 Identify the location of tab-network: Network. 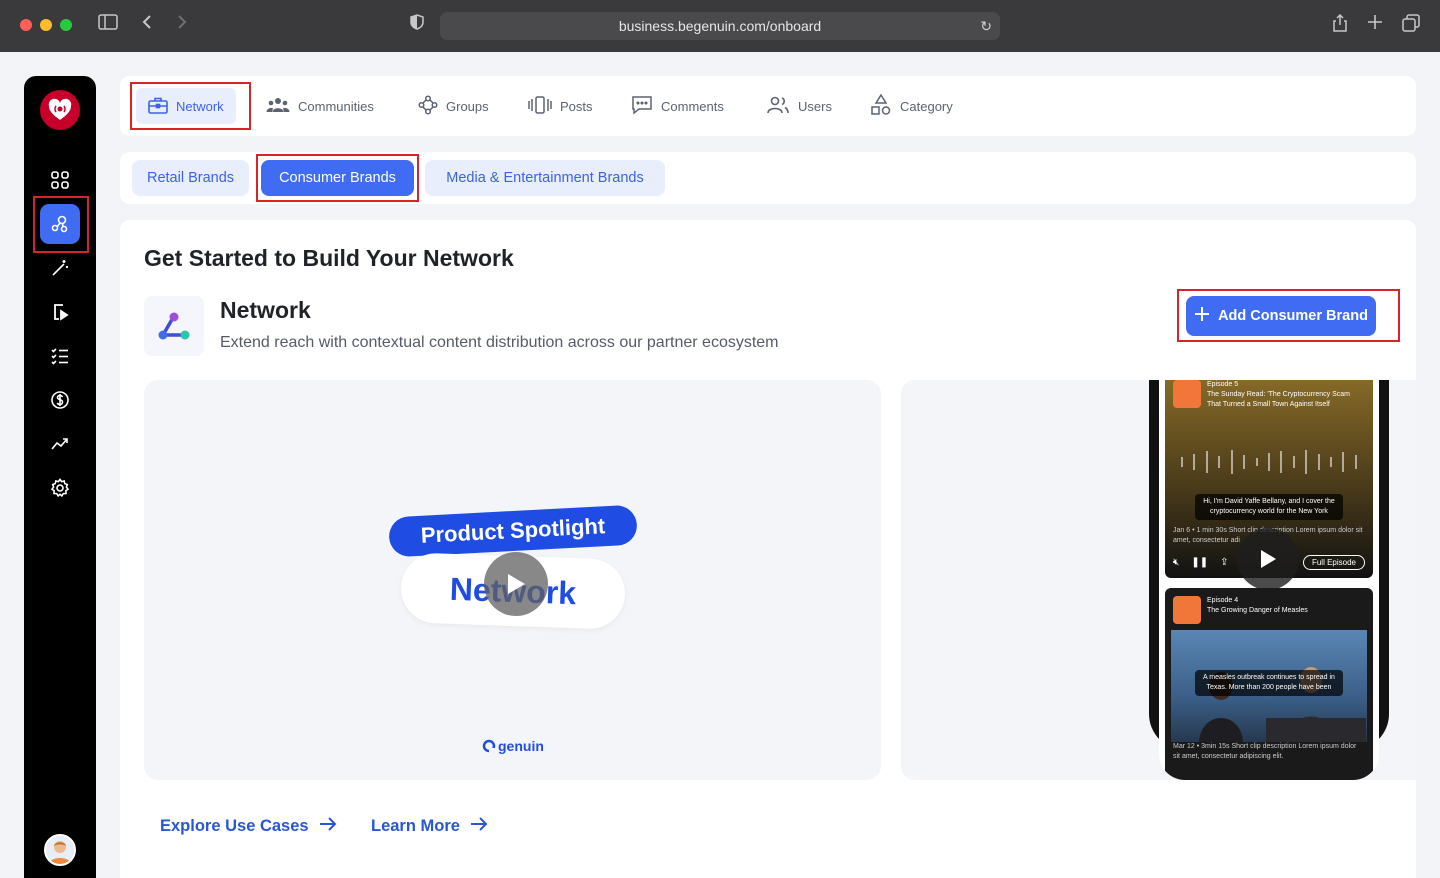
(186, 106).